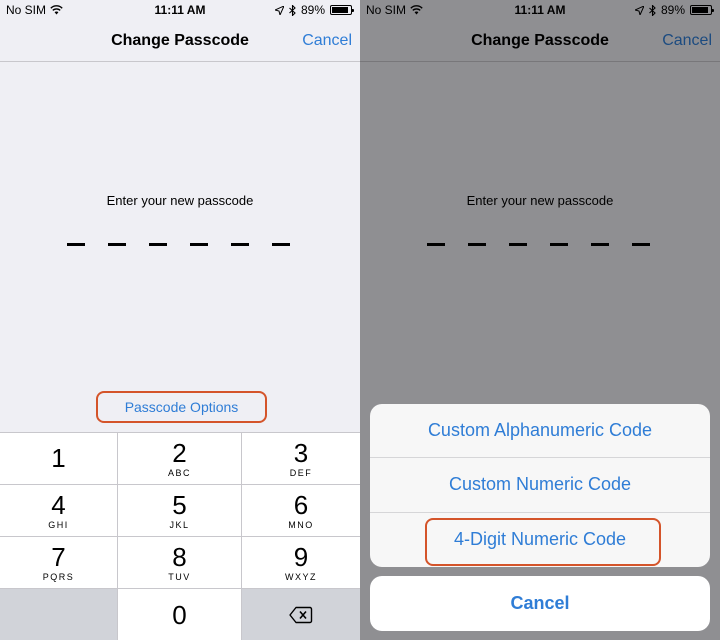  I want to click on bluetooth-icon, so click(292, 10).